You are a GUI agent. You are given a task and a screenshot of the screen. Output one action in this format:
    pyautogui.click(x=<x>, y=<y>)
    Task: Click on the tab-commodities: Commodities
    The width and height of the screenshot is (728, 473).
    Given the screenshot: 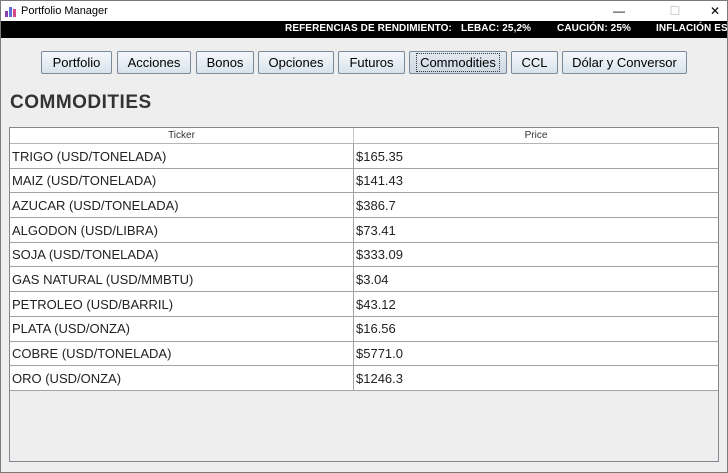 What is the action you would take?
    pyautogui.click(x=458, y=62)
    